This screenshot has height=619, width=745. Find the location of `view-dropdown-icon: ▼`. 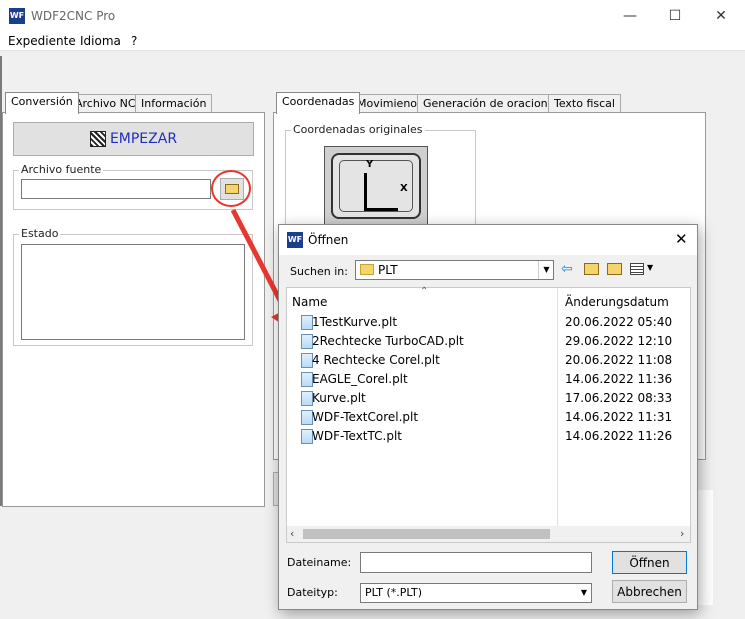

view-dropdown-icon: ▼ is located at coordinates (650, 267).